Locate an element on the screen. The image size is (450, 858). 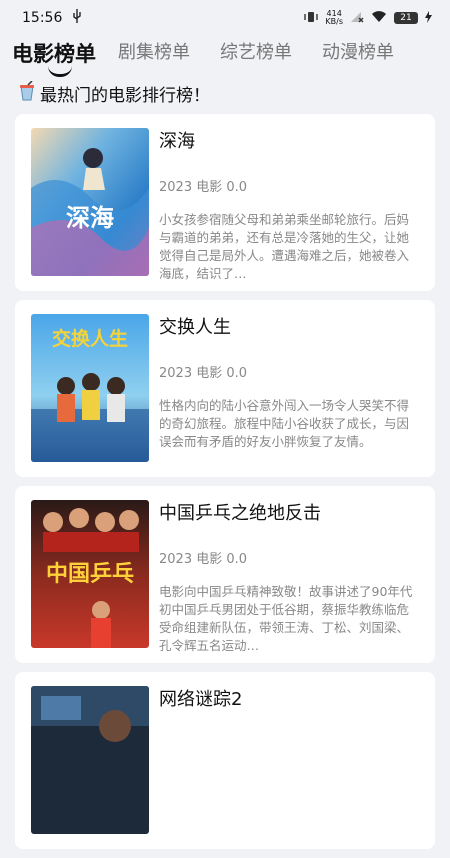
tab-variety-label: 综艺榜单 is located at coordinates (256, 52).